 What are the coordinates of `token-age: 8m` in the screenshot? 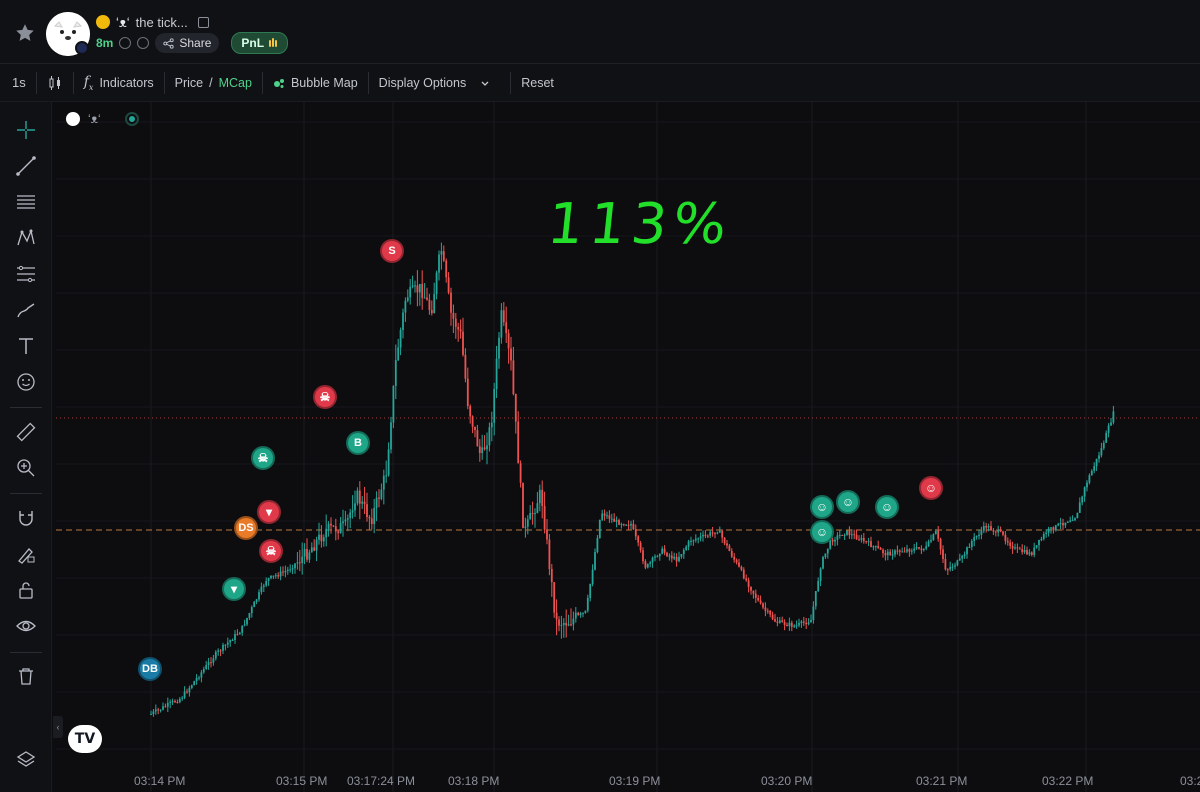 It's located at (105, 43).